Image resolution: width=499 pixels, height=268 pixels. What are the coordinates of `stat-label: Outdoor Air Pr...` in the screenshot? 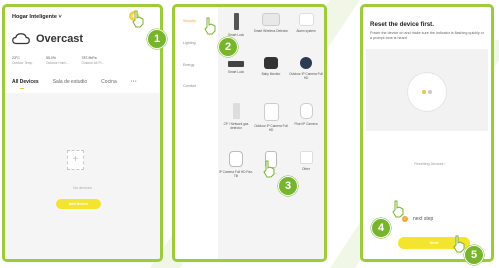 It's located at (93, 63).